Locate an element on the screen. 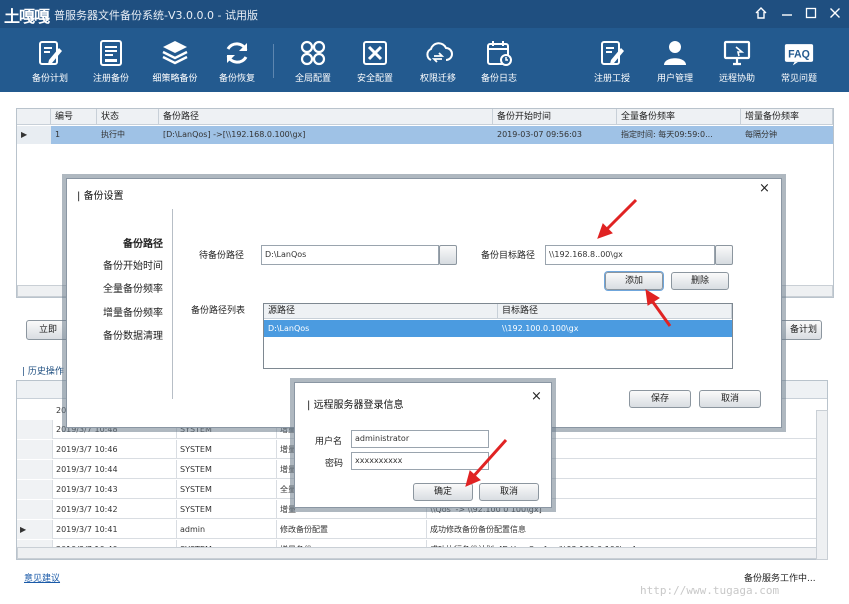  table-header-cell: 全量备份频率 is located at coordinates (679, 117).